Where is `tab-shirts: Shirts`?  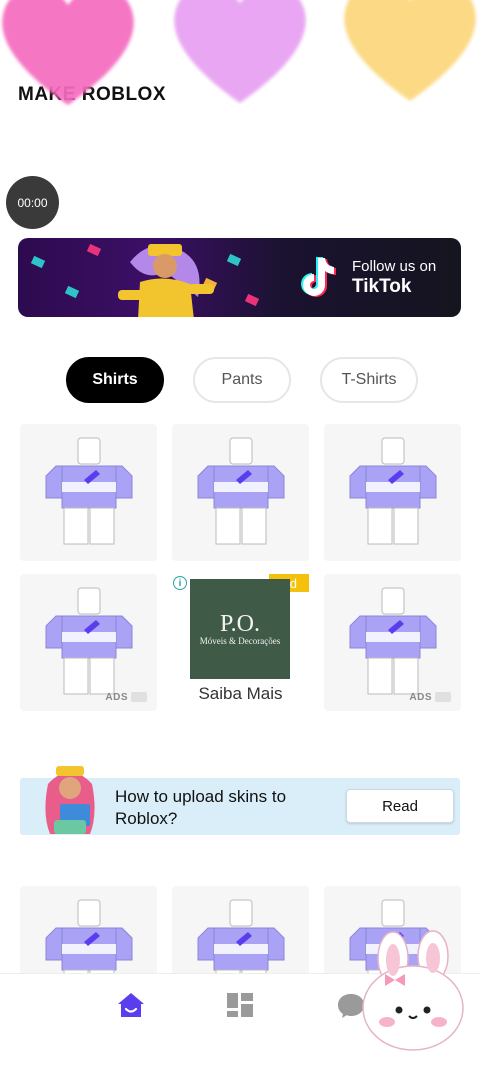 tab-shirts: Shirts is located at coordinates (115, 380).